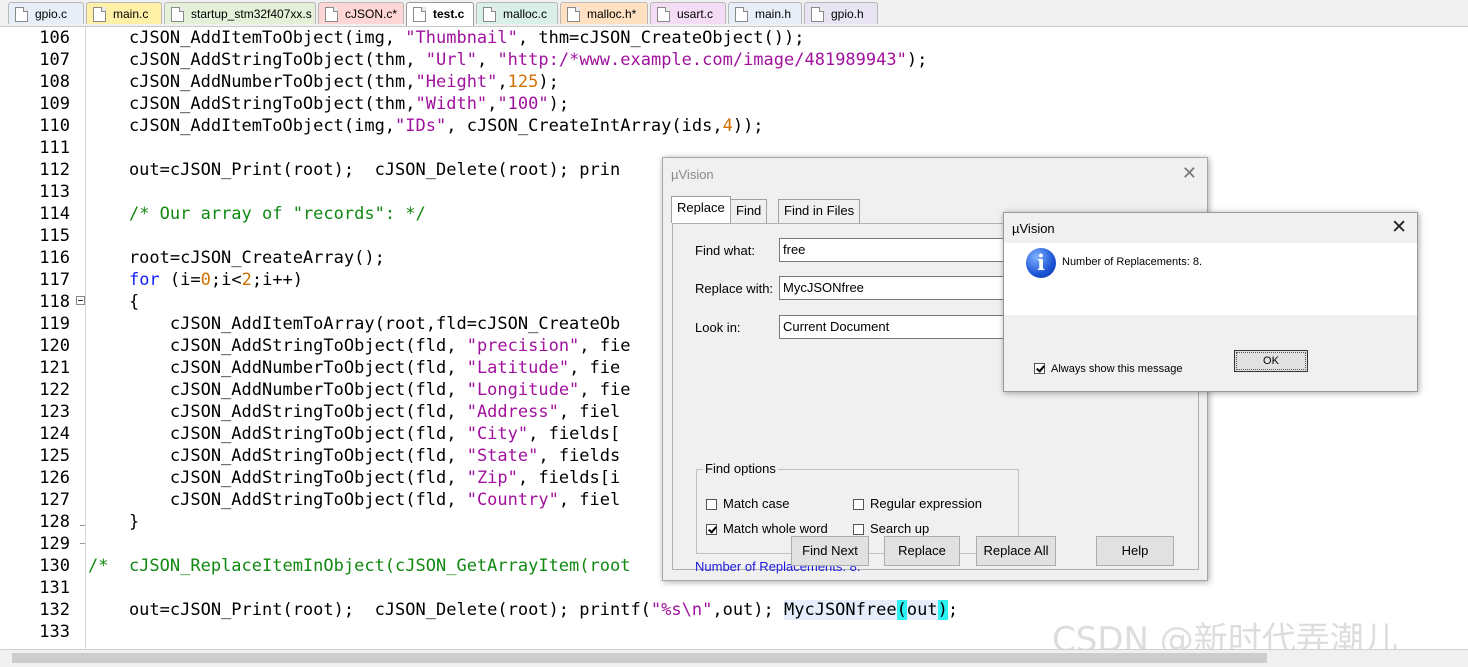 The image size is (1468, 667). I want to click on tab-label: usart.c, so click(695, 14).